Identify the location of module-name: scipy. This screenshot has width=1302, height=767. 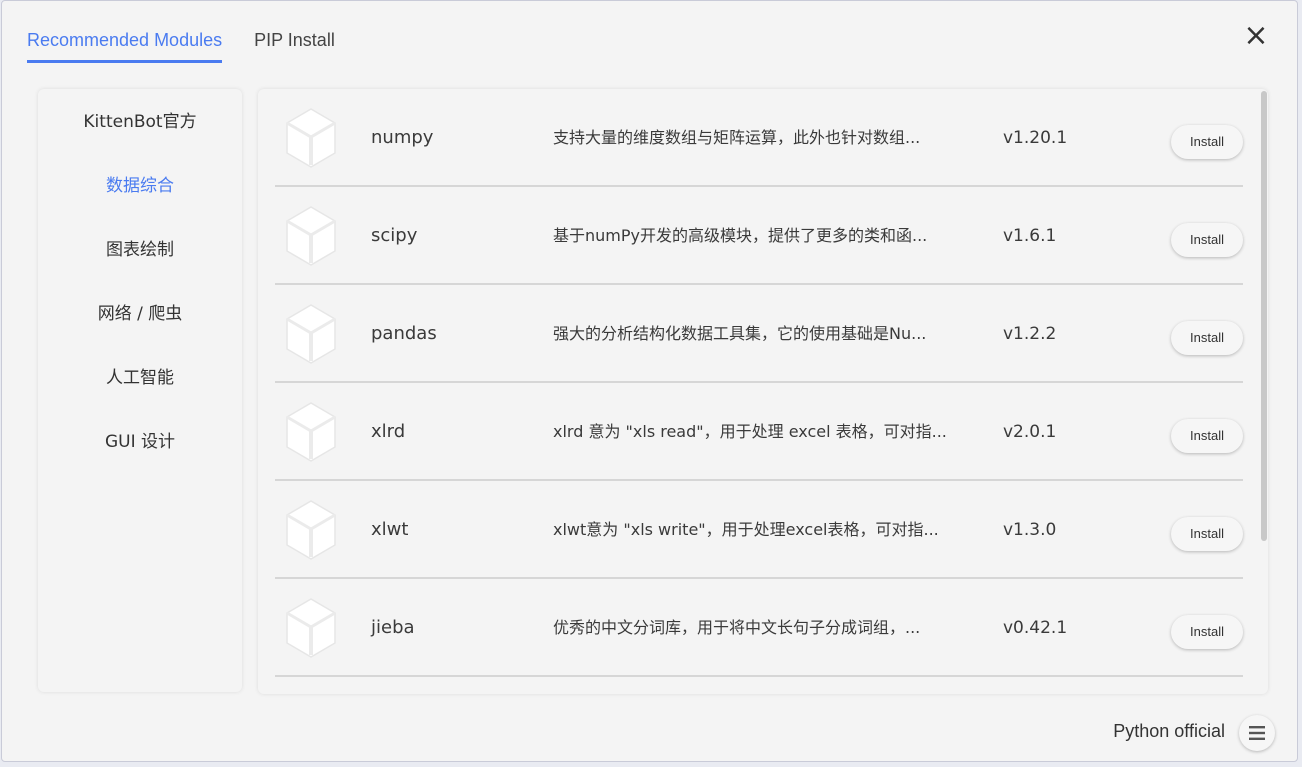
(394, 235).